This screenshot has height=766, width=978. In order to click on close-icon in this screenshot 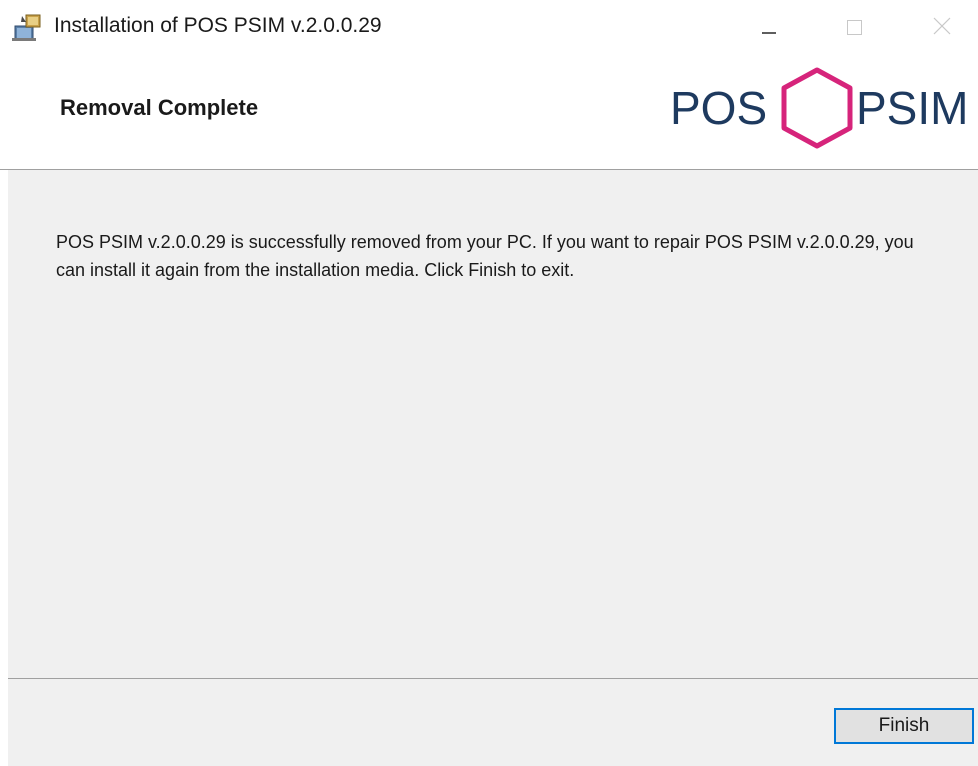, I will do `click(942, 26)`.